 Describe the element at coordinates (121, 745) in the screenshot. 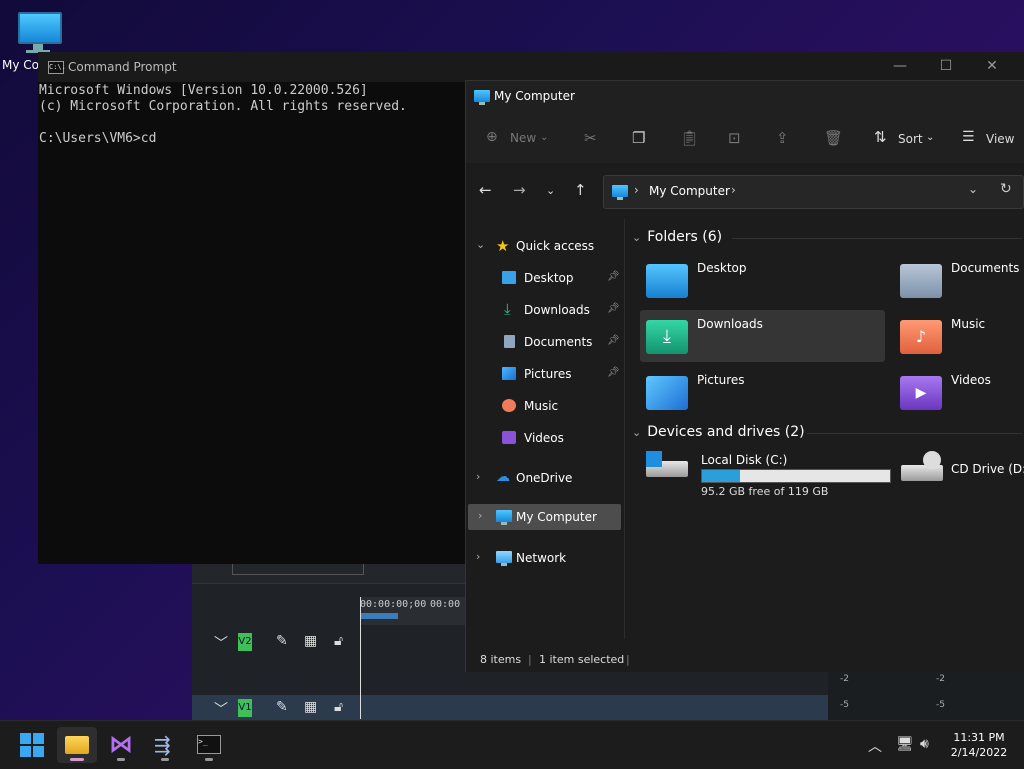

I see `taskbar-visual-studio: ⋈` at that location.